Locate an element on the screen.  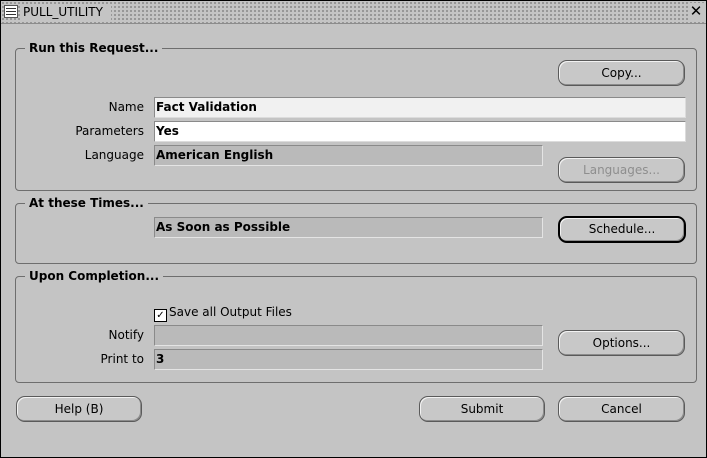
name-label: Name is located at coordinates (126, 107).